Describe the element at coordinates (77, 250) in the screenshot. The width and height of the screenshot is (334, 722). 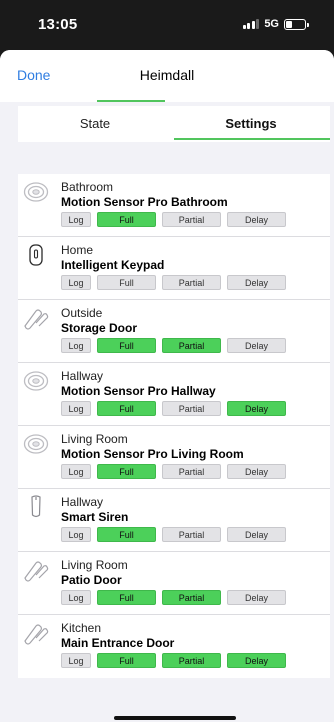
I see `device-room: Home` at that location.